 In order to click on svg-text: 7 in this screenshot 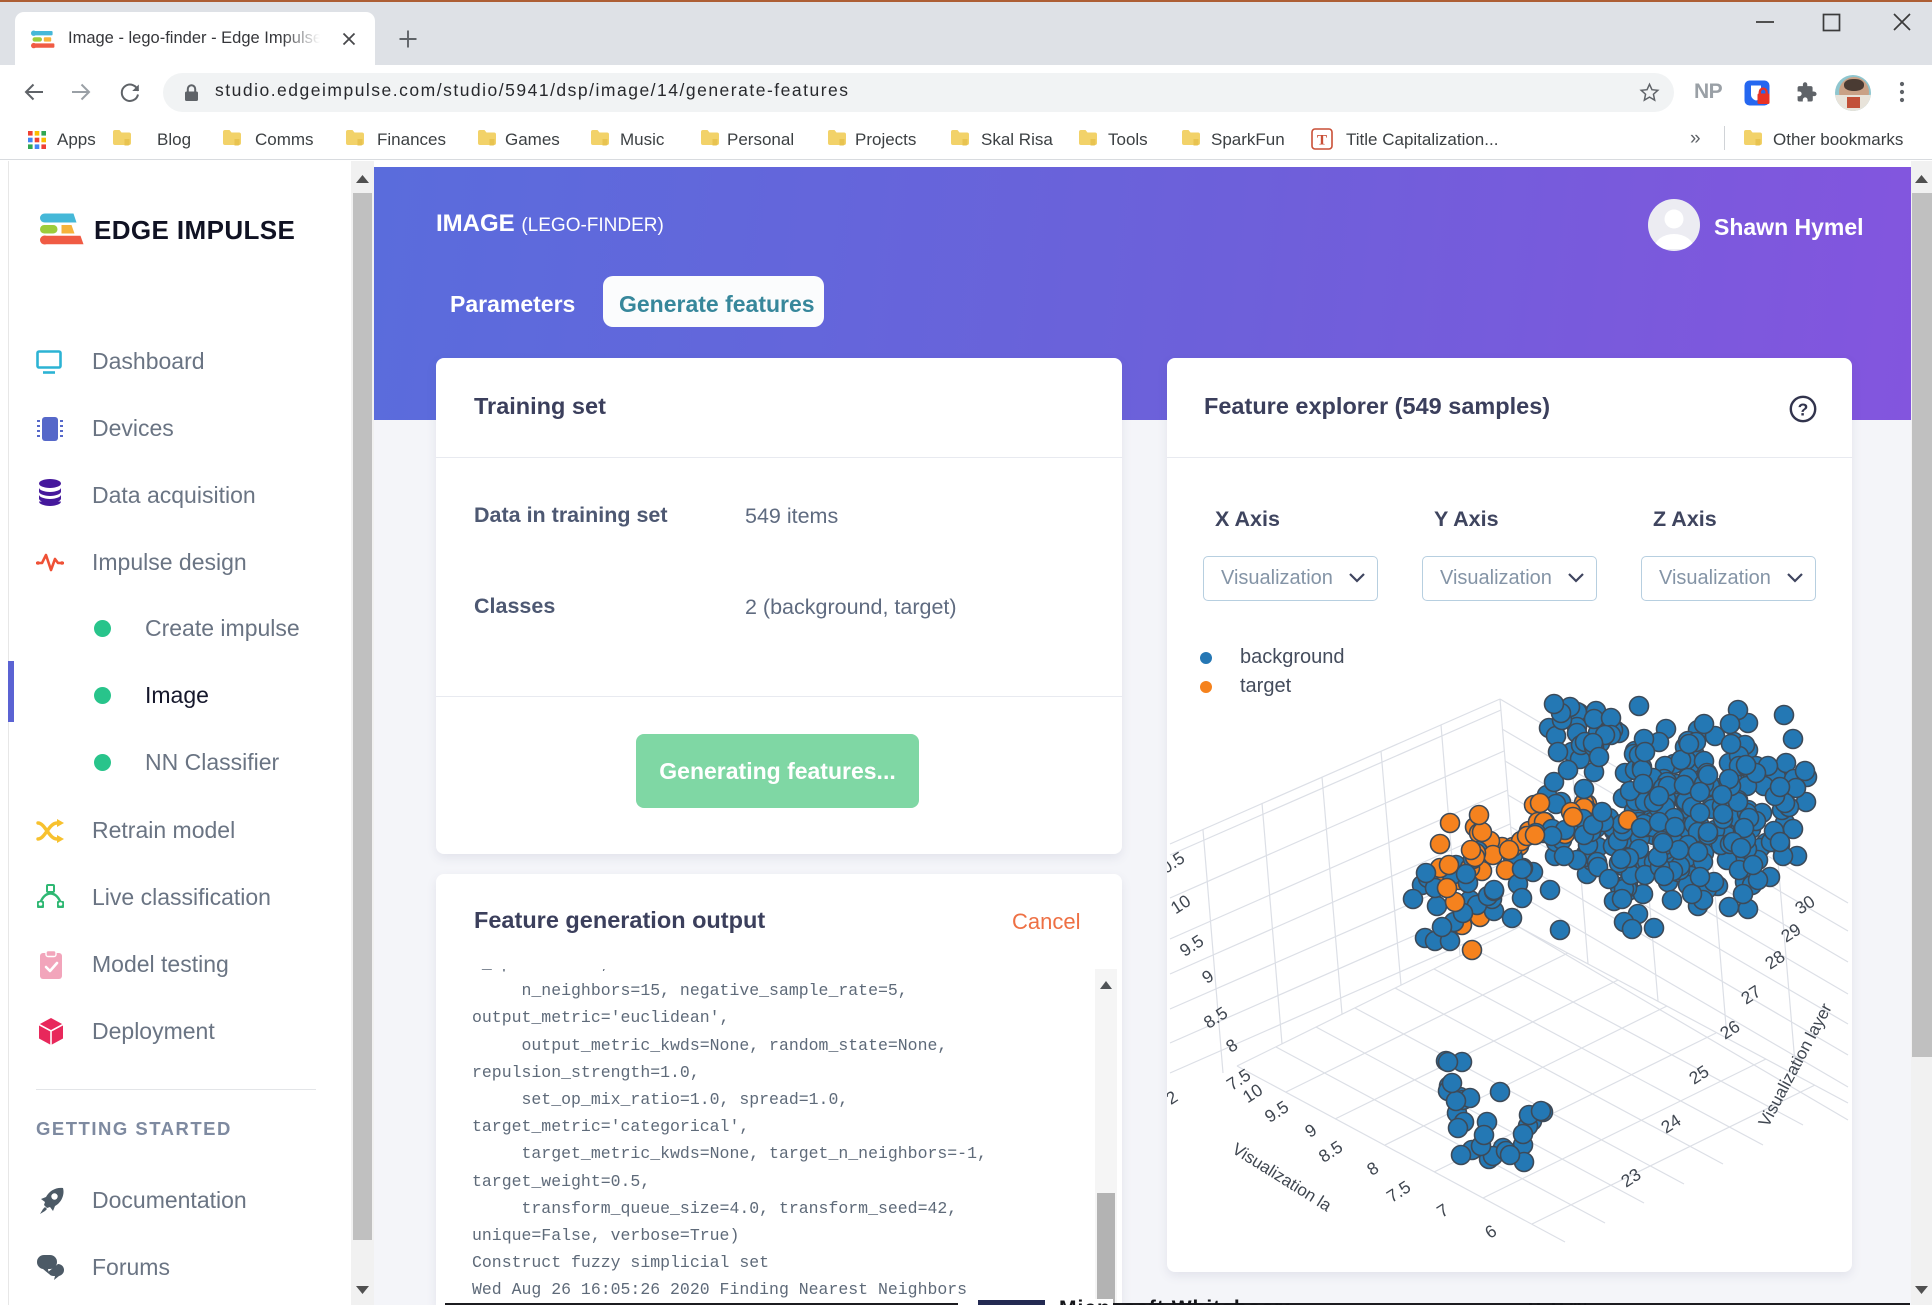, I will do `click(1442, 1211)`.